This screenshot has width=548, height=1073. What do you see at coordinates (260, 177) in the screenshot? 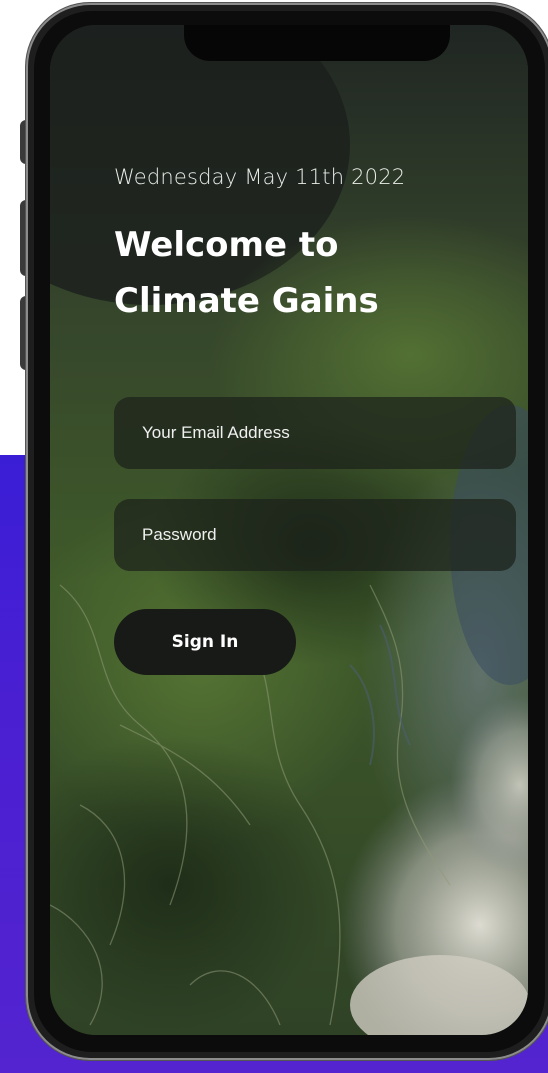
I see `date-label: Wednesday May 11th 2022` at bounding box center [260, 177].